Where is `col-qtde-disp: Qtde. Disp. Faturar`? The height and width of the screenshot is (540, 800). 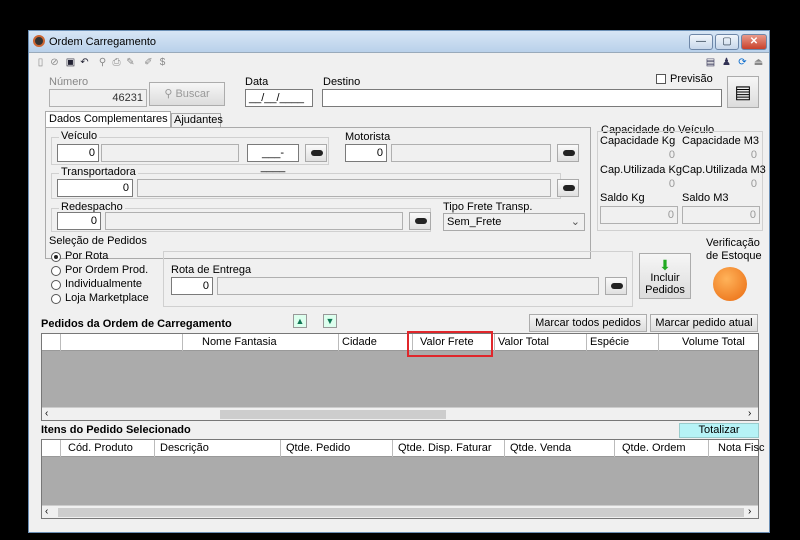 col-qtde-disp: Qtde. Disp. Faturar is located at coordinates (445, 448).